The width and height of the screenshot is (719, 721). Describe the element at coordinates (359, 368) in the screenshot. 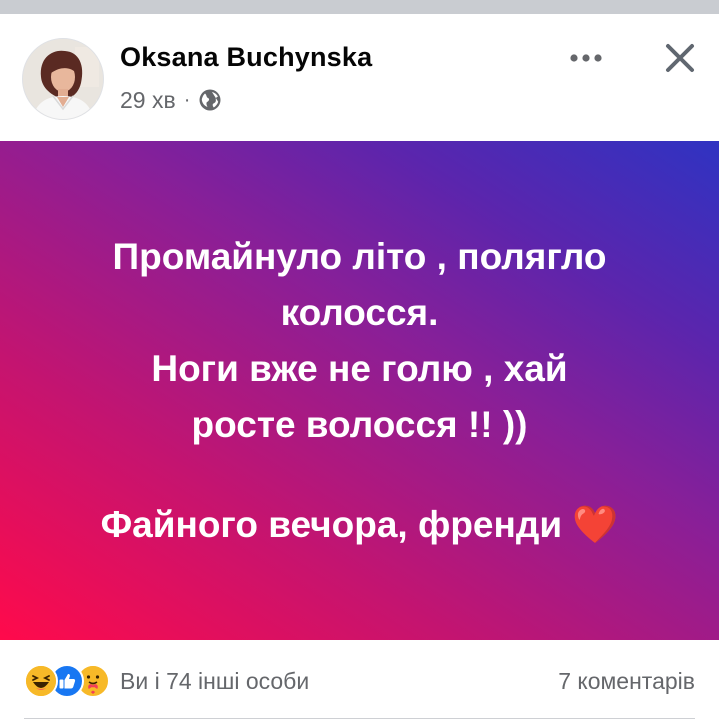

I see `post-text-line: Ноги вже не голю , хай` at that location.